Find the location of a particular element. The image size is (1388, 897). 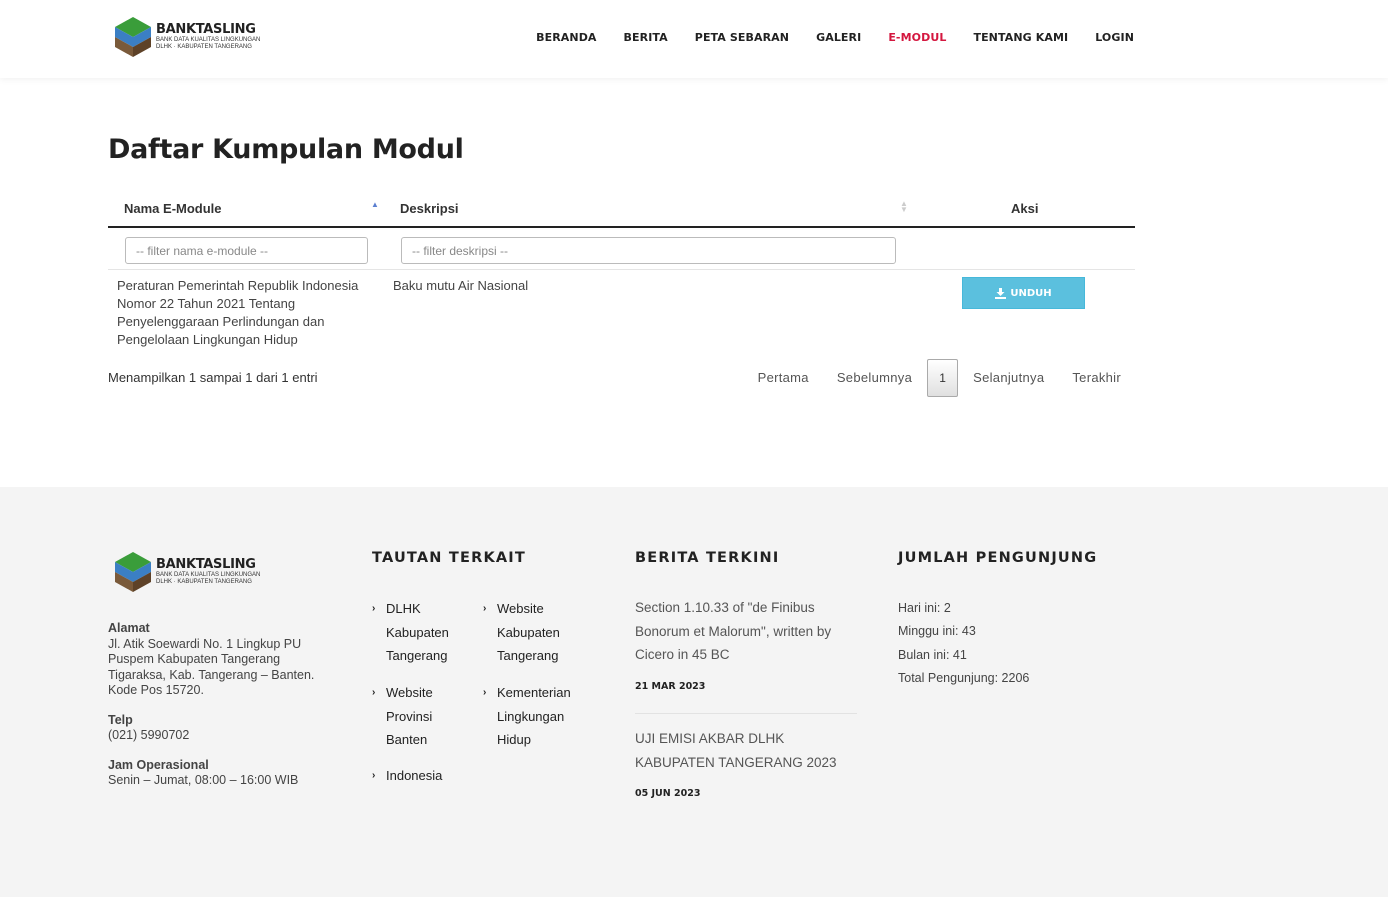

column-header-description: Deskripsi is located at coordinates (429, 208).